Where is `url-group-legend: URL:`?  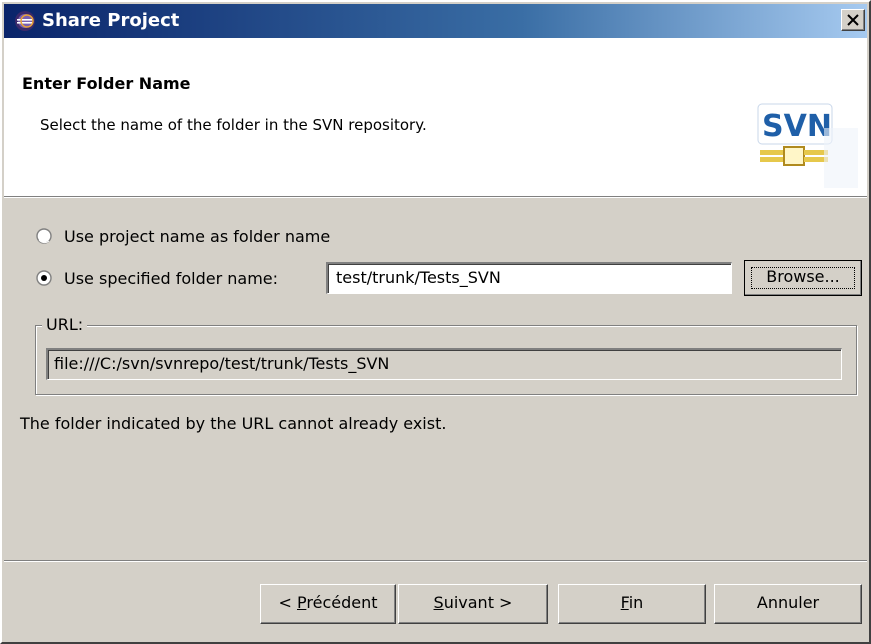
url-group-legend: URL: is located at coordinates (65, 325).